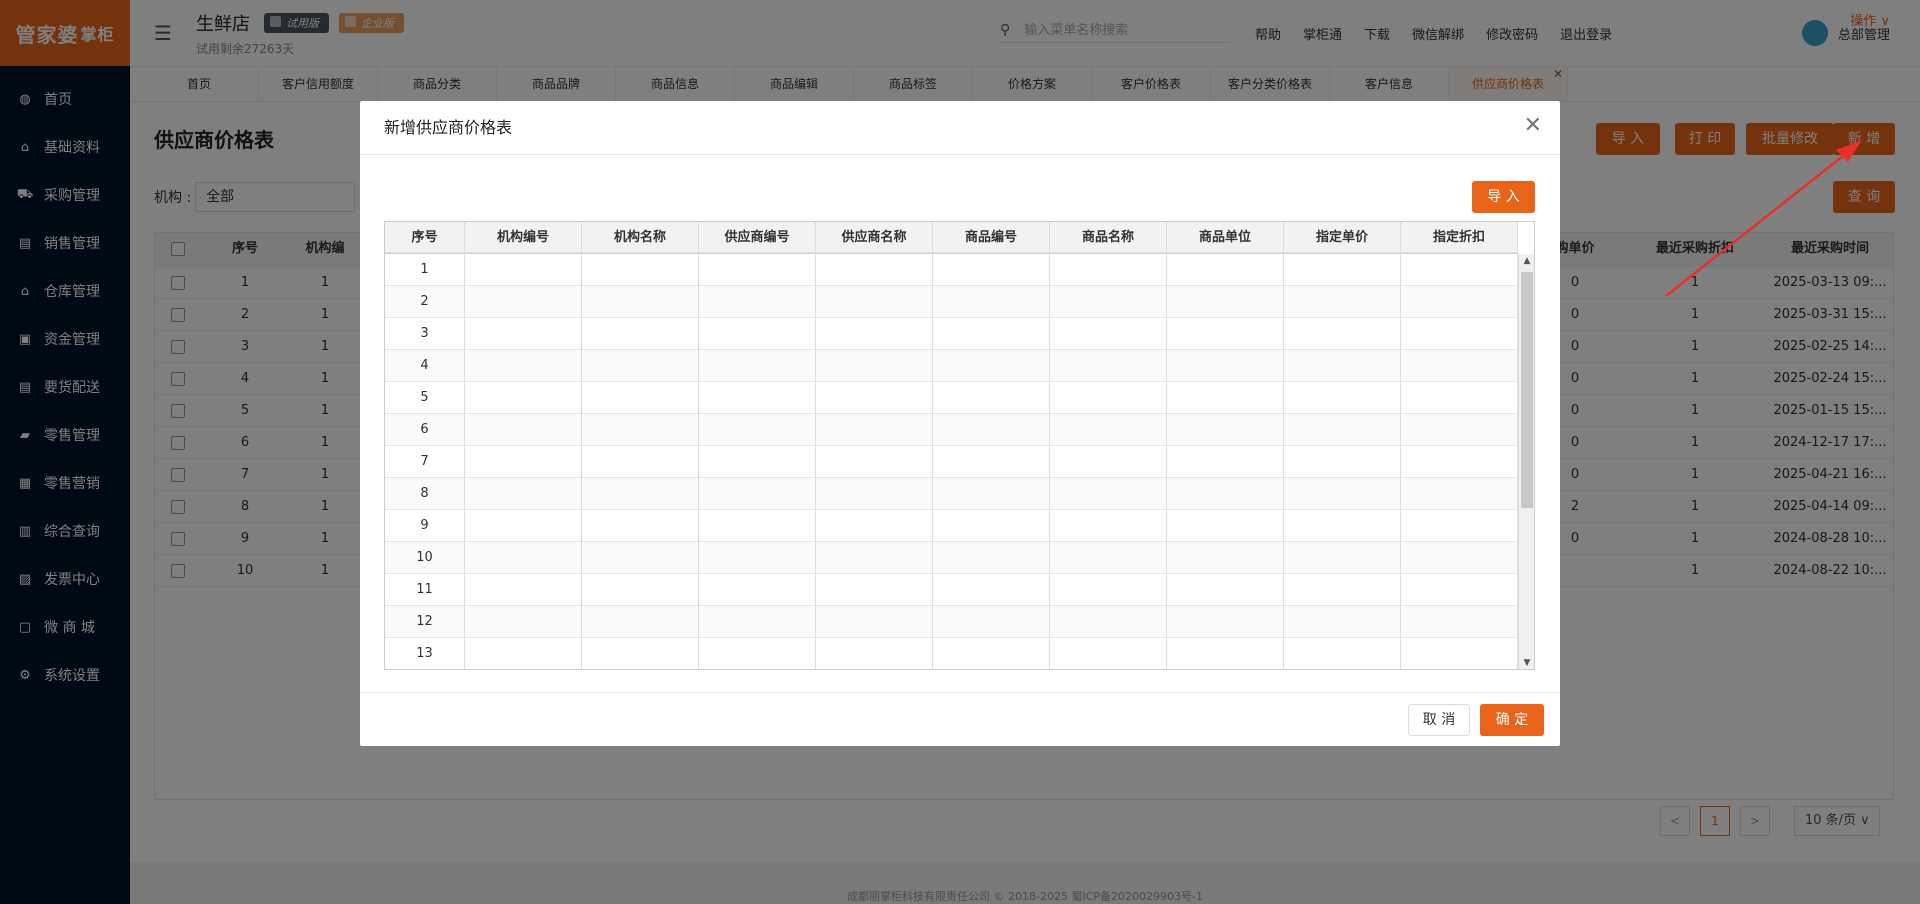 The height and width of the screenshot is (904, 1920). I want to click on scroll-thumb, so click(1527, 390).